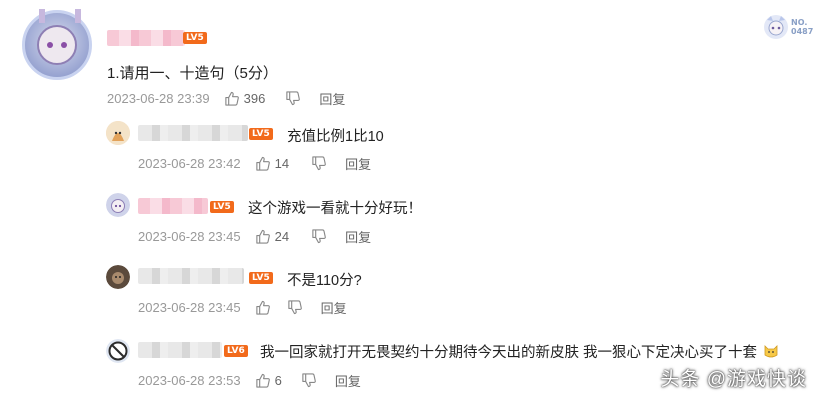 The image size is (819, 401). What do you see at coordinates (282, 163) in the screenshot?
I see `like-count: 14` at bounding box center [282, 163].